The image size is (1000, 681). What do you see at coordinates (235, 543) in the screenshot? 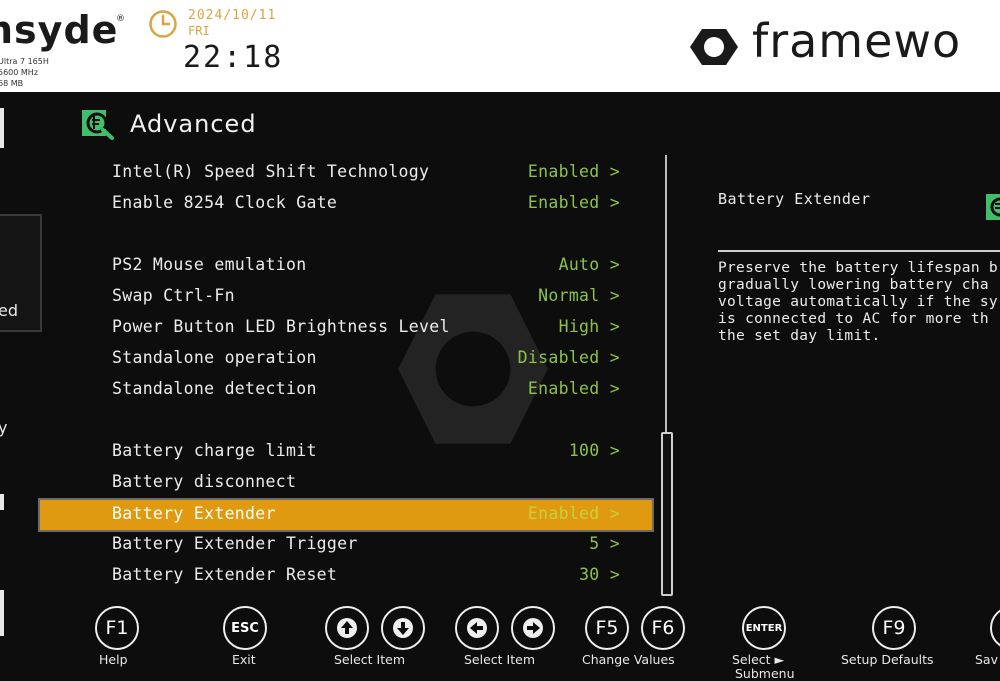
I see `setting-label: Battery Extender Trigger` at bounding box center [235, 543].